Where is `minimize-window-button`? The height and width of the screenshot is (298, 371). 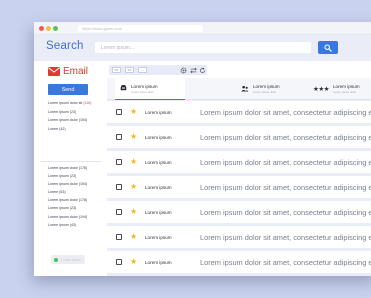
minimize-window-button is located at coordinates (48, 28).